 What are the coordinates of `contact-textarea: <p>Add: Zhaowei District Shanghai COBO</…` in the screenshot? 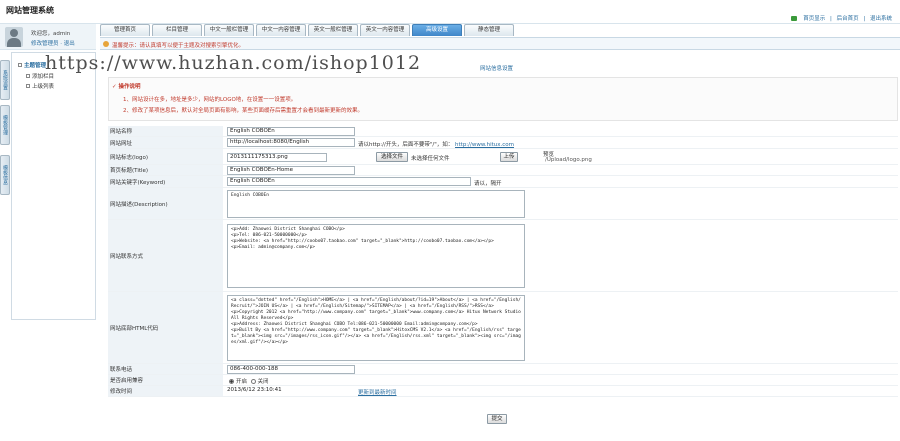 It's located at (376, 256).